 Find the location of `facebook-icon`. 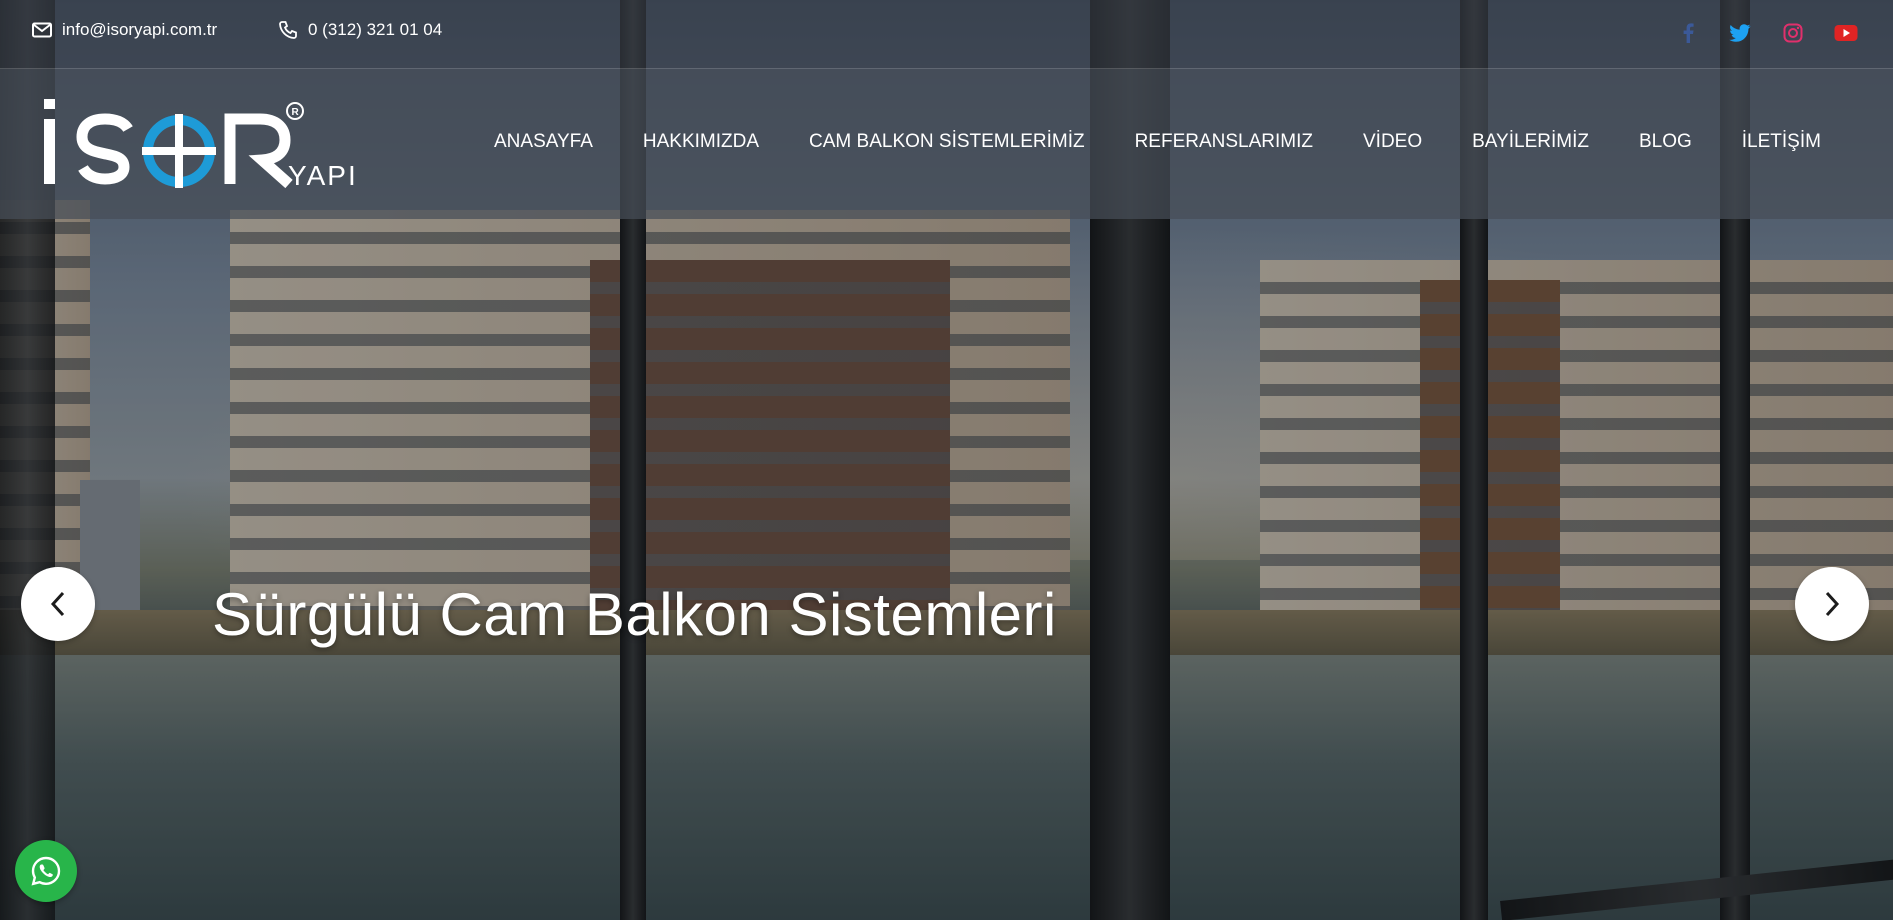

facebook-icon is located at coordinates (1688, 33).